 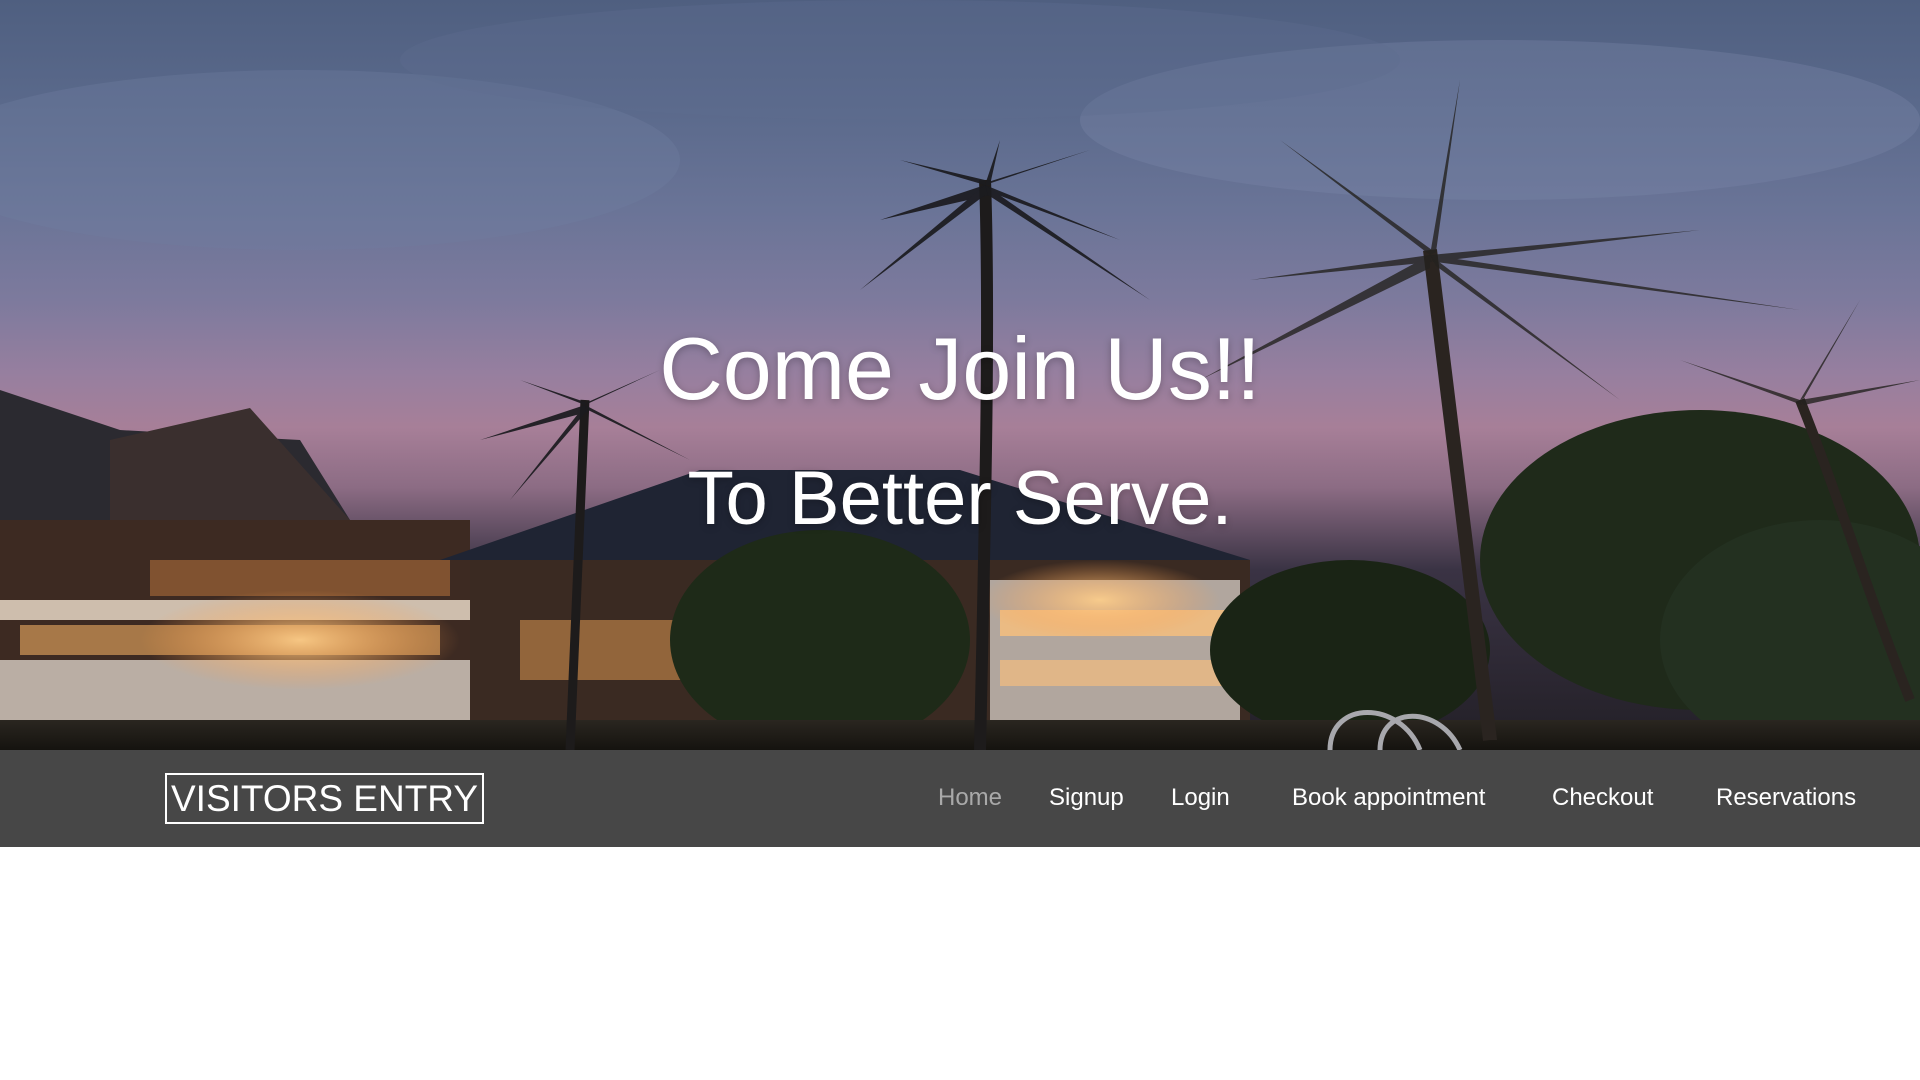 I want to click on nav-reservations-link: Reservations, so click(x=1786, y=798).